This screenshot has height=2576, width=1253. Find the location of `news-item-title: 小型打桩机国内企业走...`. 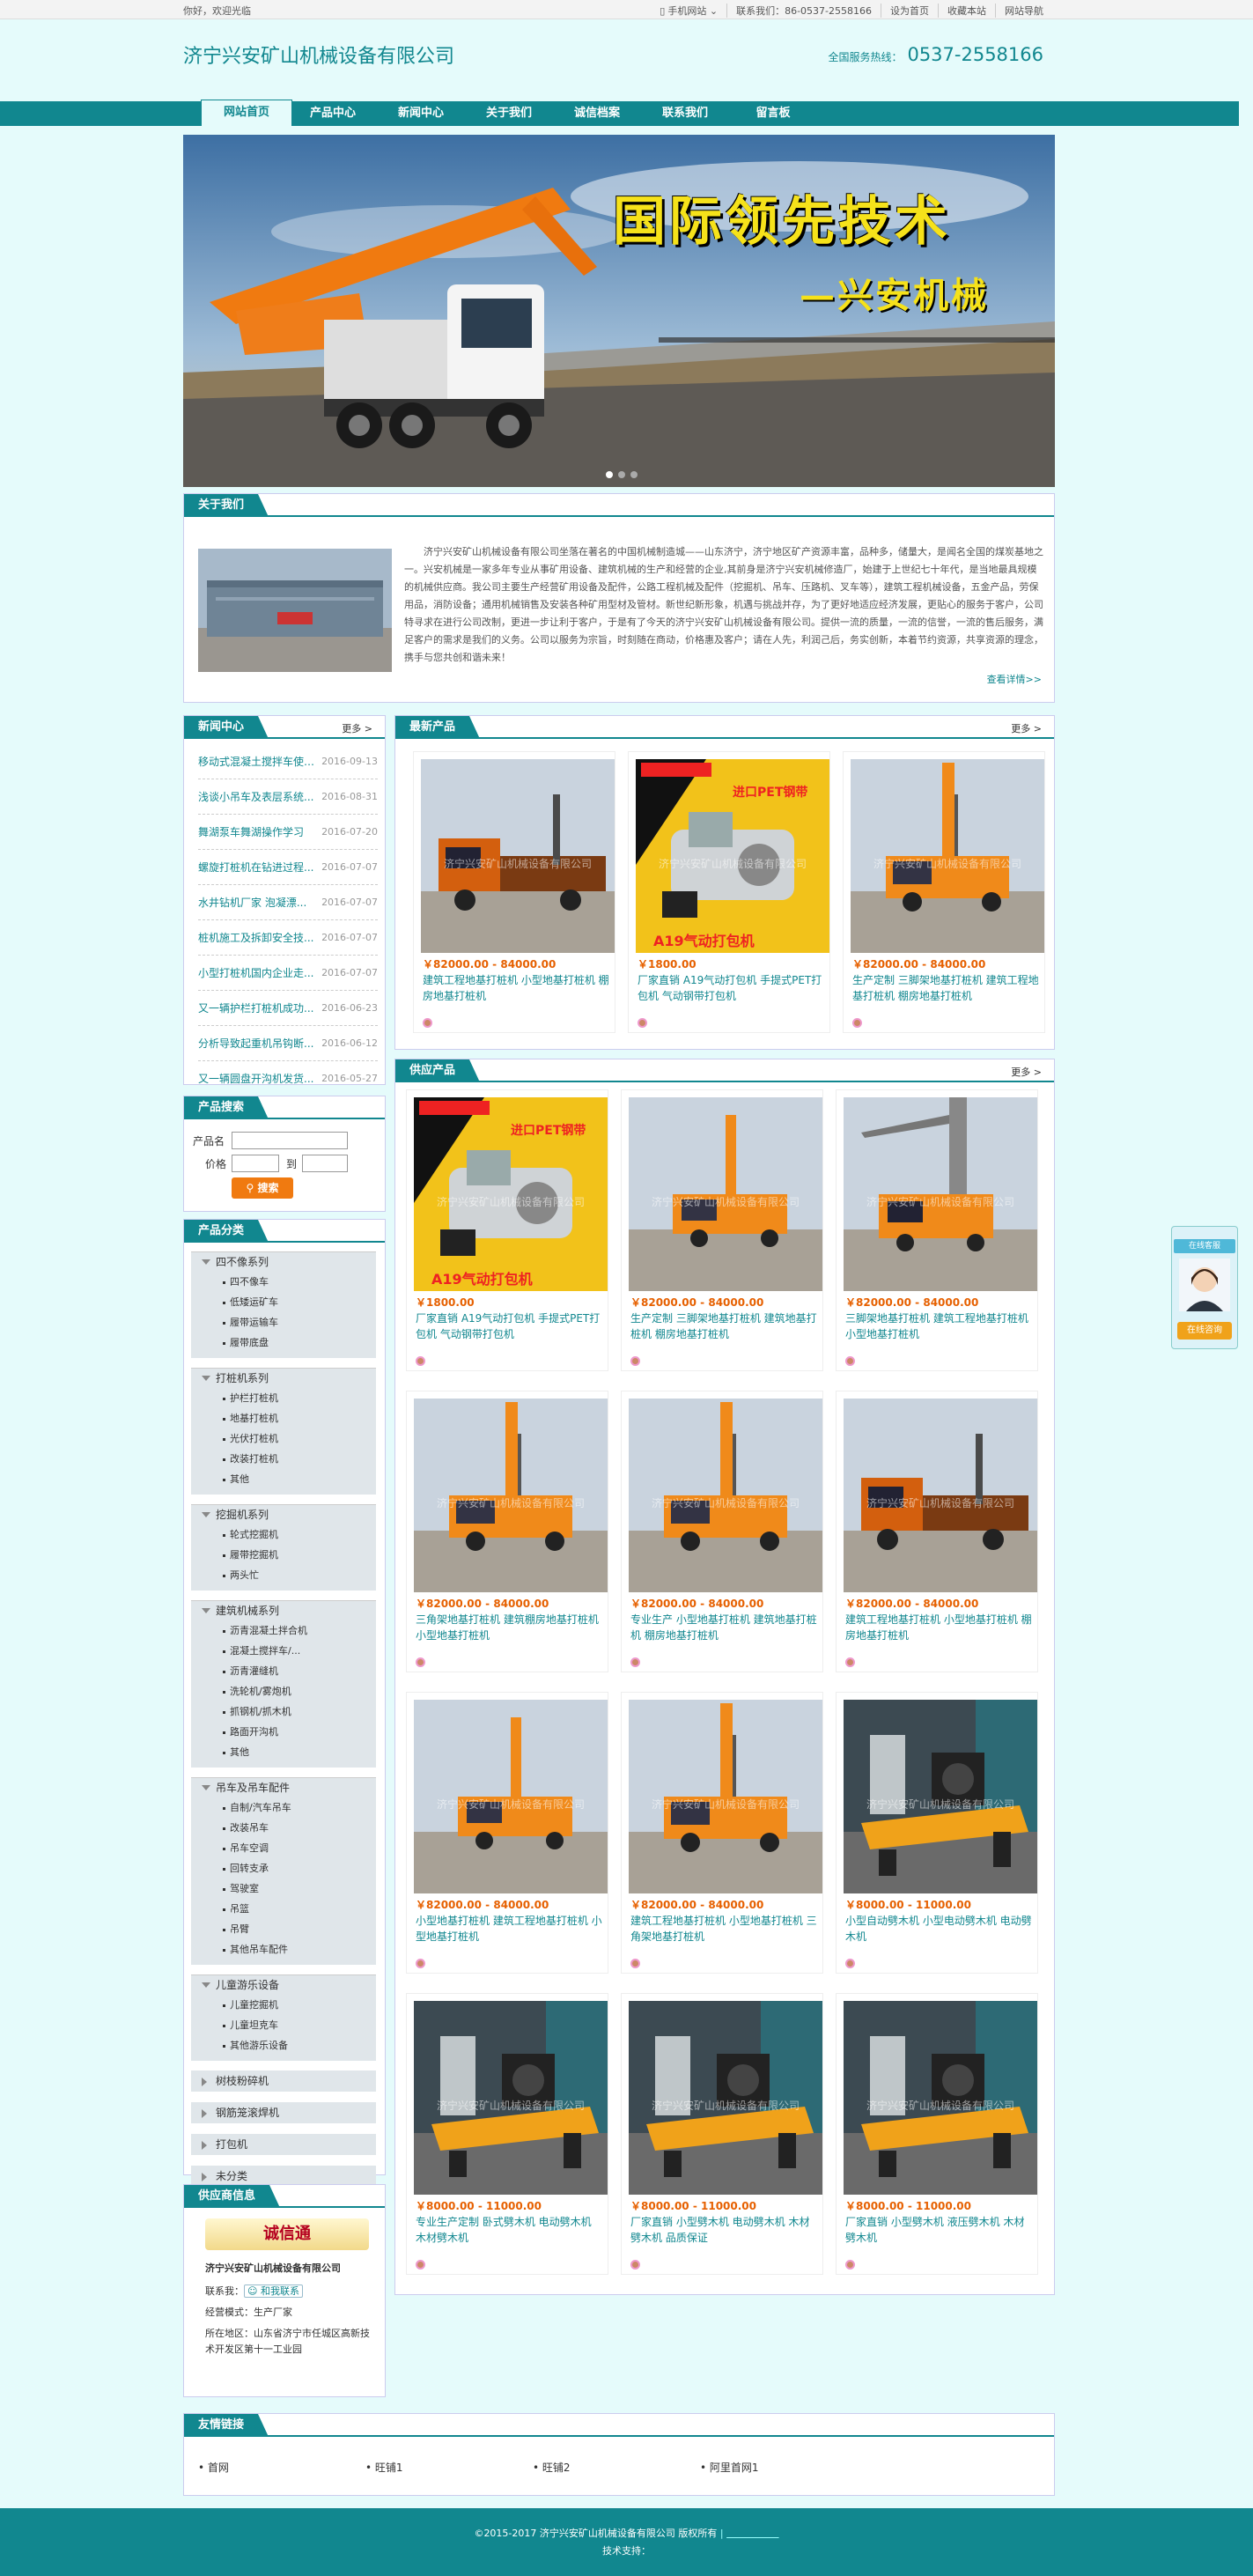

news-item-title: 小型打桩机国内企业走... is located at coordinates (260, 973).